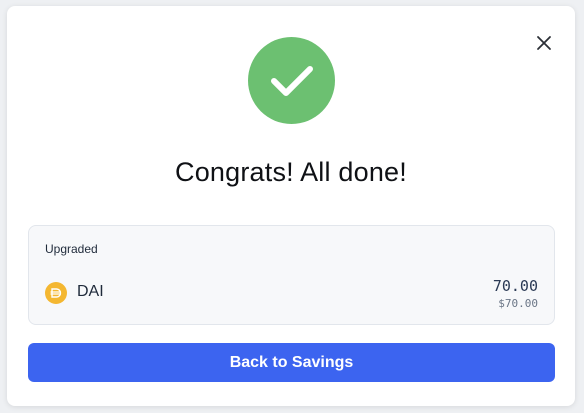 This screenshot has width=584, height=413. Describe the element at coordinates (515, 286) in the screenshot. I see `token-amount: 70.00` at that location.